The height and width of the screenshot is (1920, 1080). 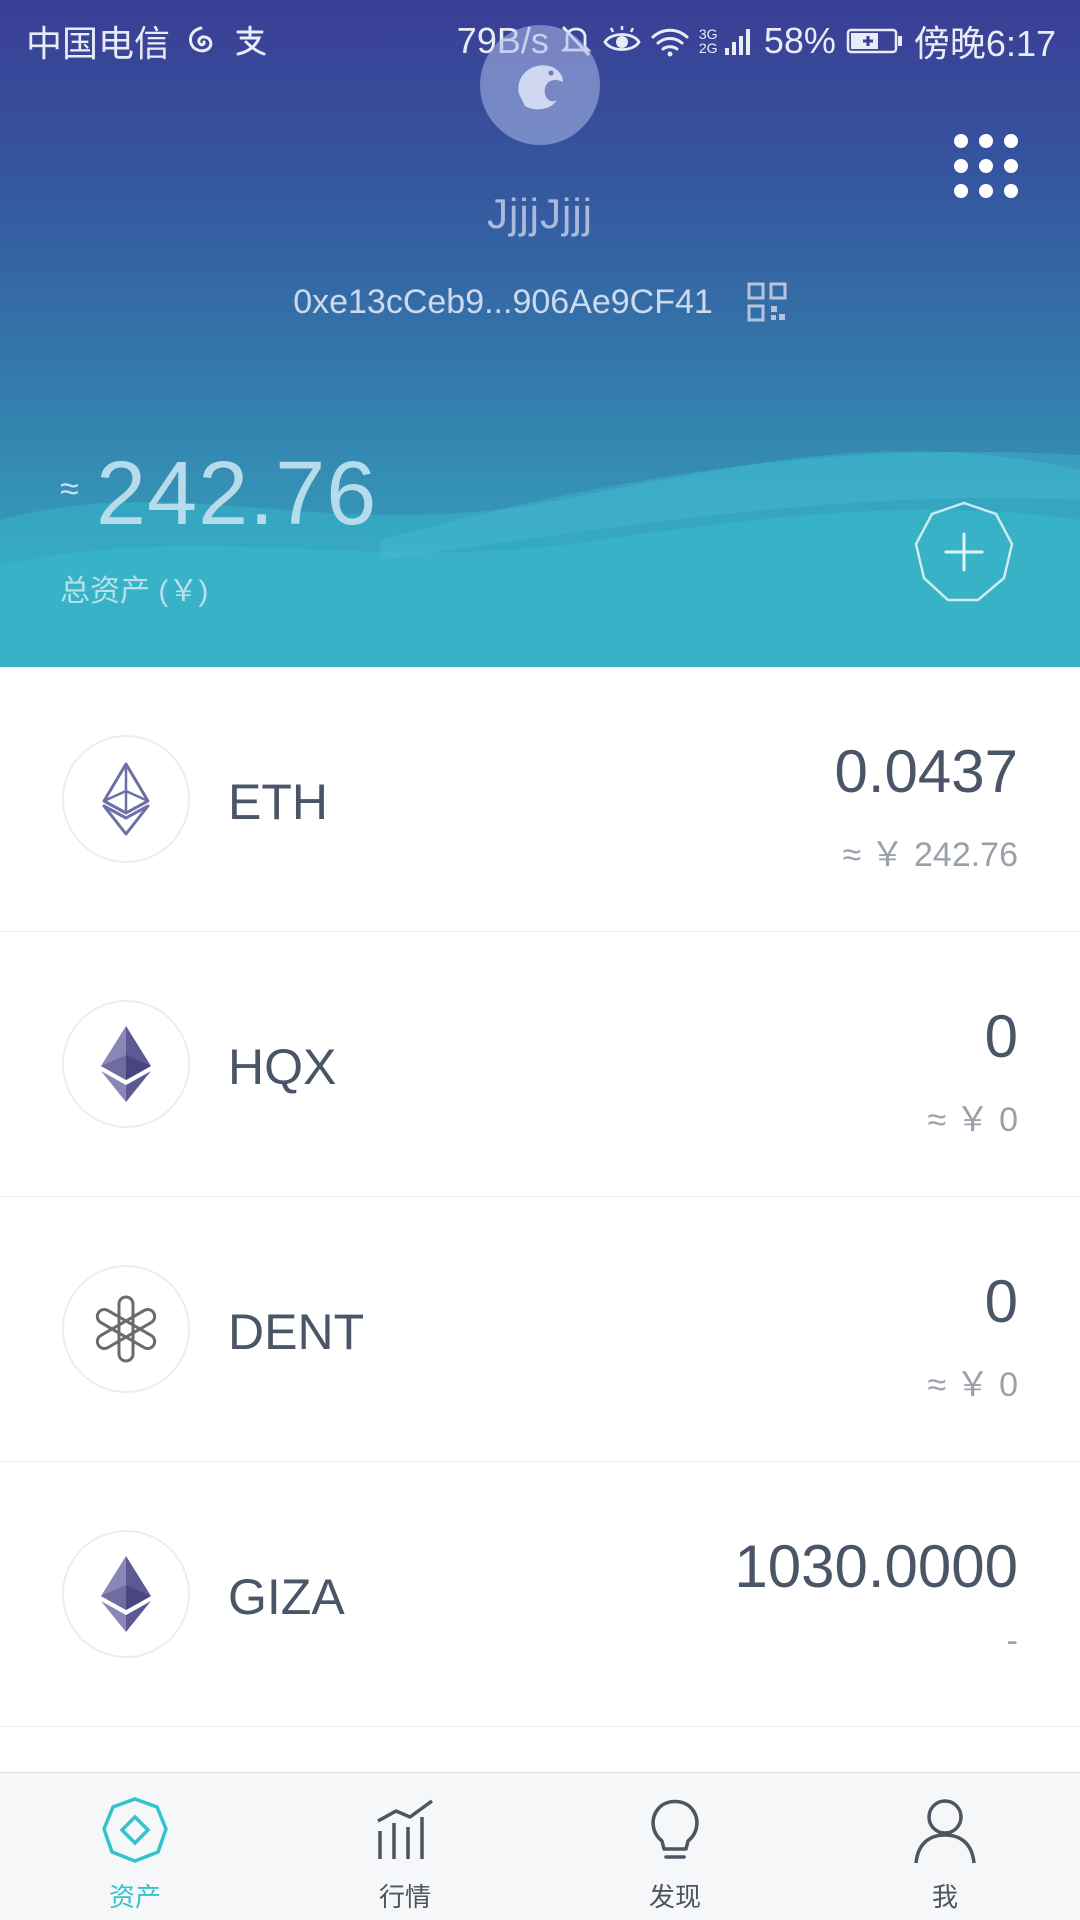 What do you see at coordinates (670, 41) in the screenshot?
I see `wifi-icon` at bounding box center [670, 41].